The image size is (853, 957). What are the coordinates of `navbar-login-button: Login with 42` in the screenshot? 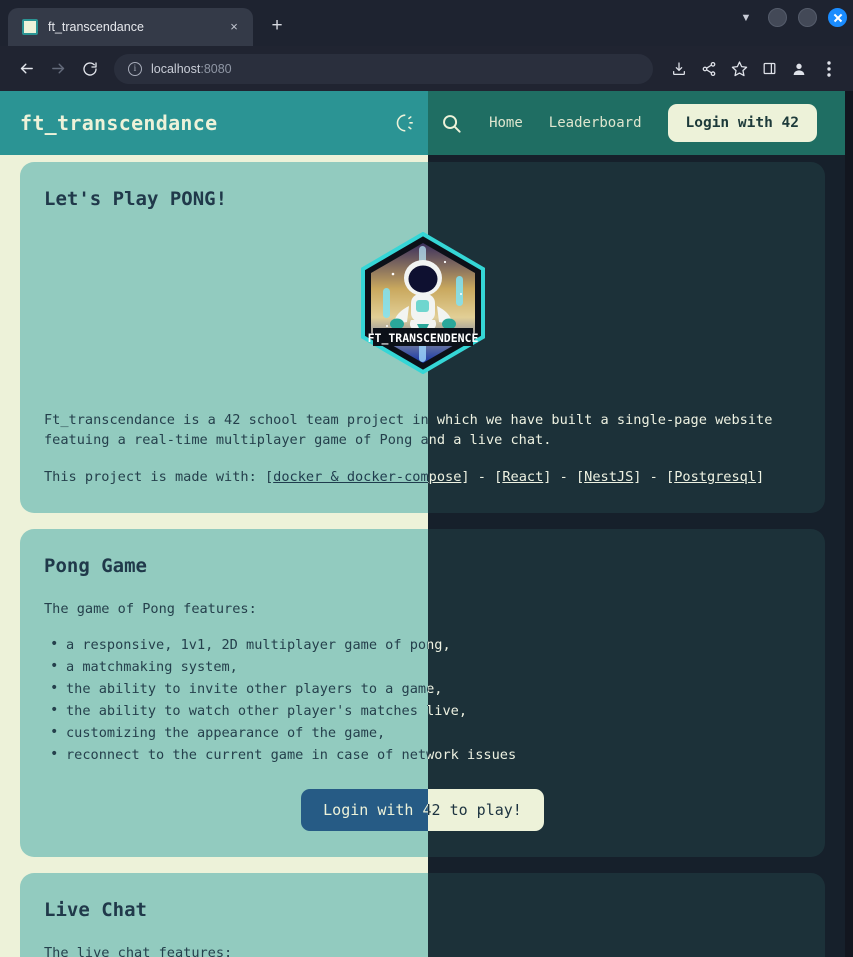 It's located at (742, 123).